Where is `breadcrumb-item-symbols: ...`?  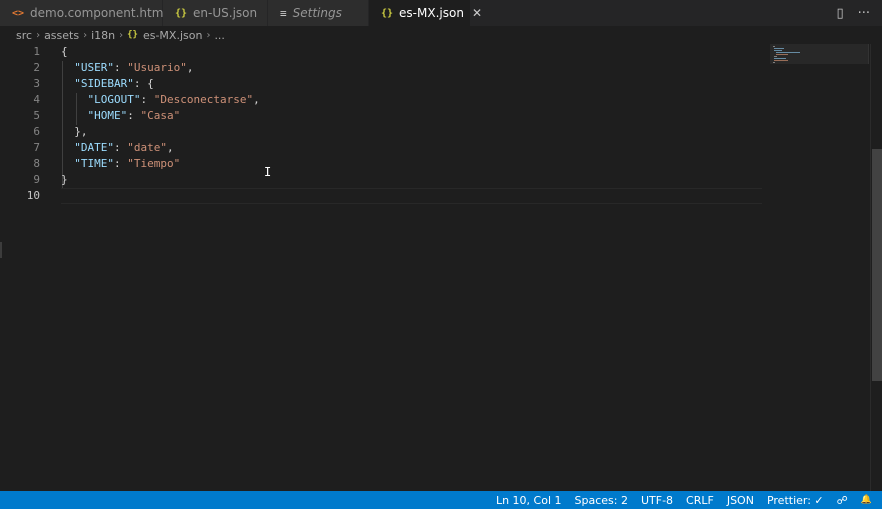 breadcrumb-item-symbols: ... is located at coordinates (219, 35).